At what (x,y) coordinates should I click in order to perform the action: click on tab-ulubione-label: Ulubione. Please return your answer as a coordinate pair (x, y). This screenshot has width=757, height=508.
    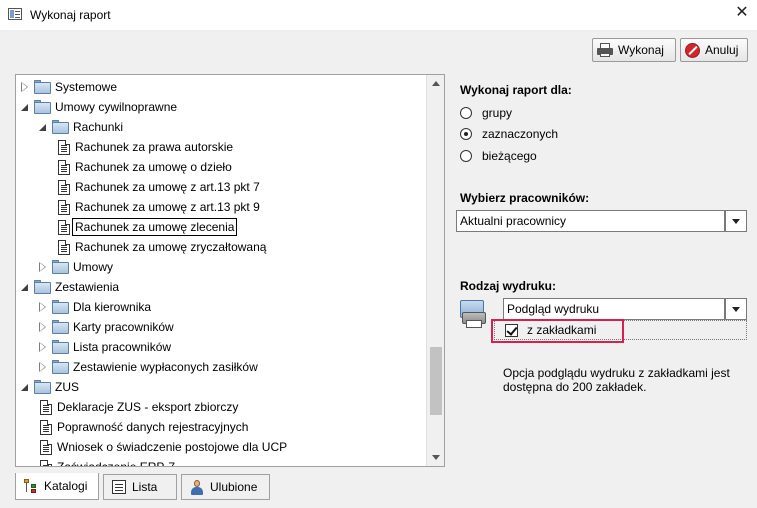
    Looking at the image, I should click on (234, 487).